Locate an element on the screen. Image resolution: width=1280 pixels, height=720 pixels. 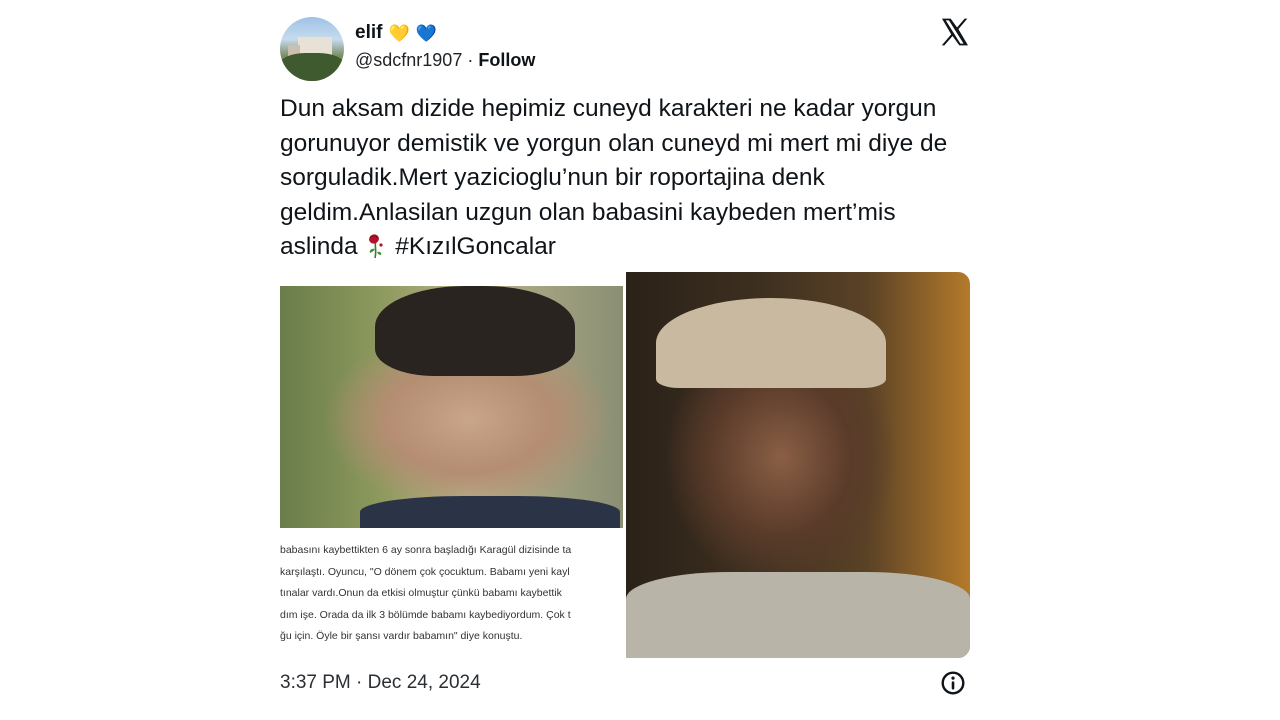
hashtag-link: #KızılGoncalar is located at coordinates (475, 246).